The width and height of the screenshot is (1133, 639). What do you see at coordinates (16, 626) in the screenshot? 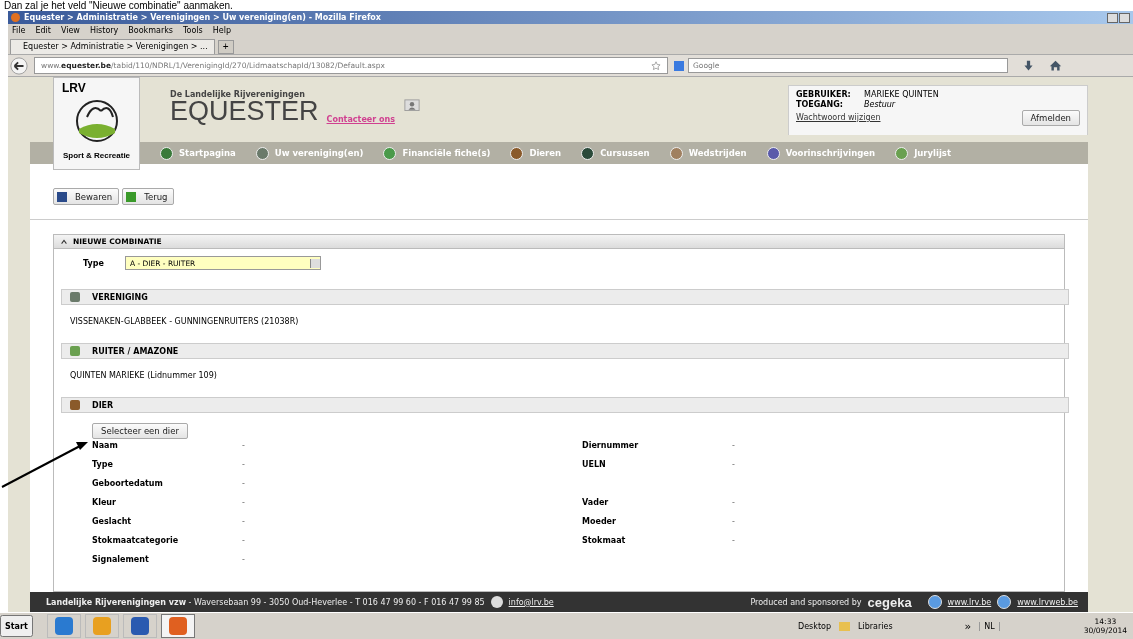
I see `start-button: Start` at bounding box center [16, 626].